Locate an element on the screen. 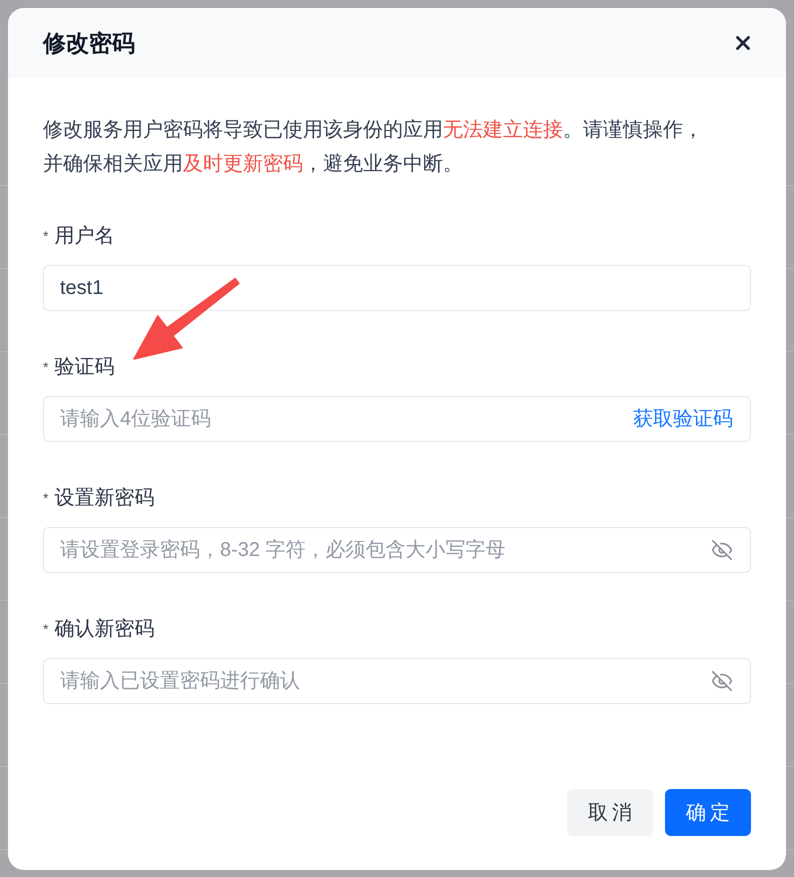  field-label: 确认新密码 is located at coordinates (104, 629).